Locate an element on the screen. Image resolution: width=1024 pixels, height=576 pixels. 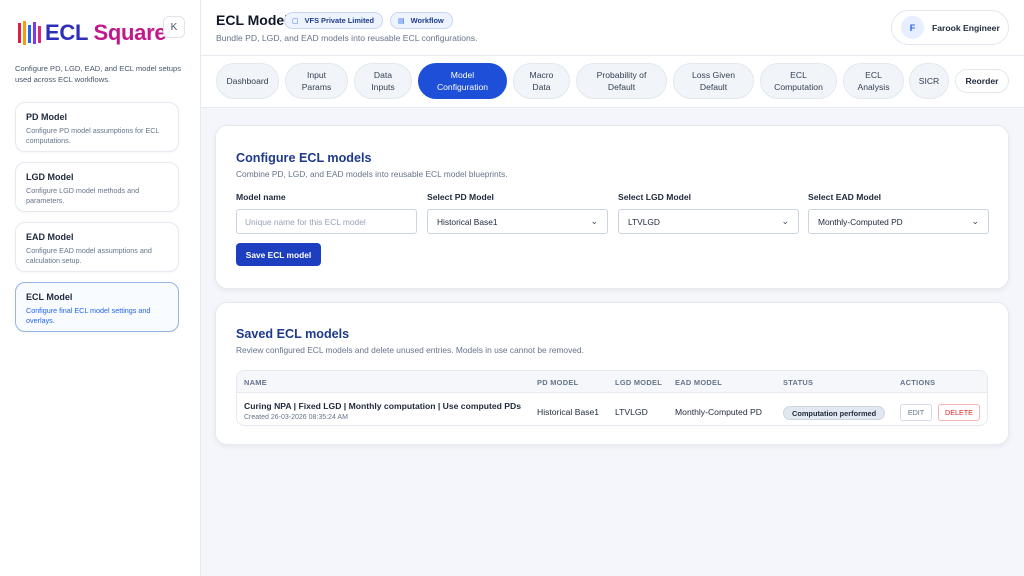
status-badge: Computation performed is located at coordinates (834, 413).